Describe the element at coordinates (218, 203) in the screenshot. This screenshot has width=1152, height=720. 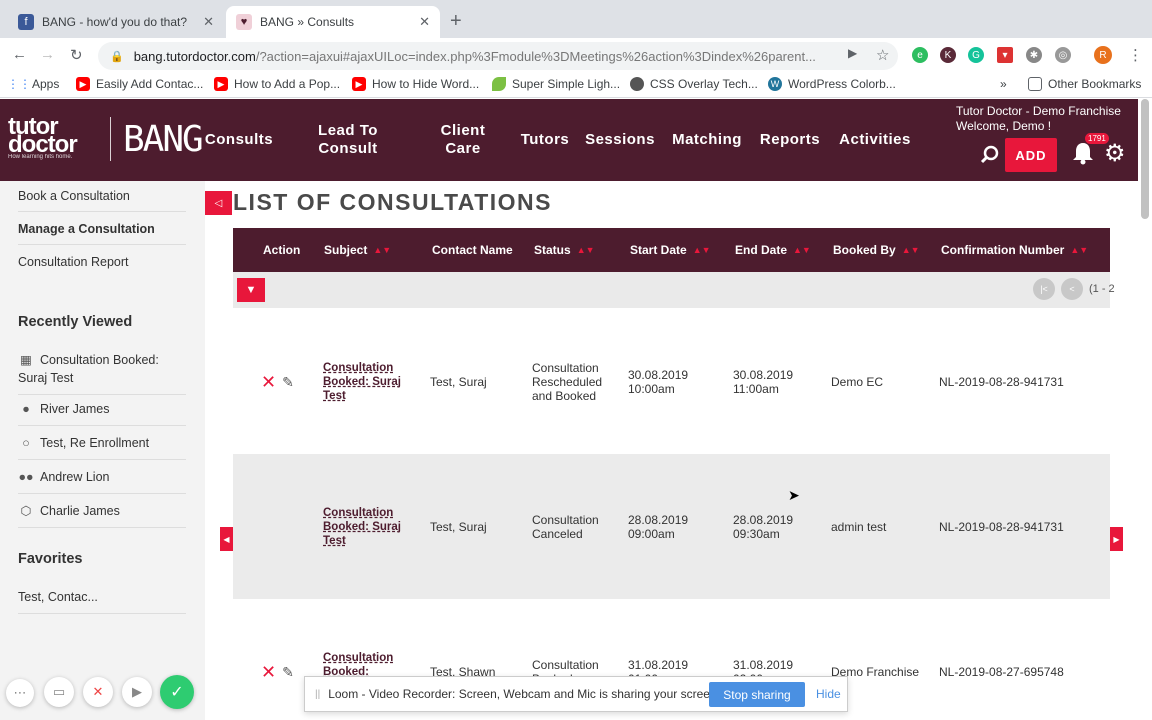
I see `collapse-sidebar-button: ◁` at that location.